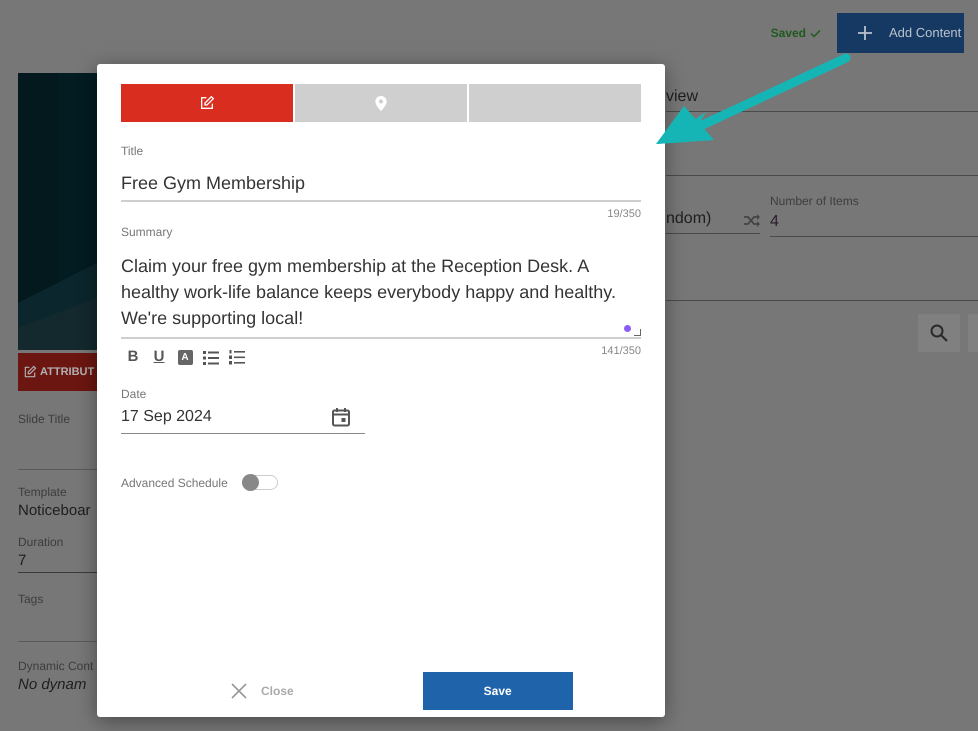 This screenshot has height=731, width=978. What do you see at coordinates (45, 419) in the screenshot?
I see `field-label: Slide Title` at bounding box center [45, 419].